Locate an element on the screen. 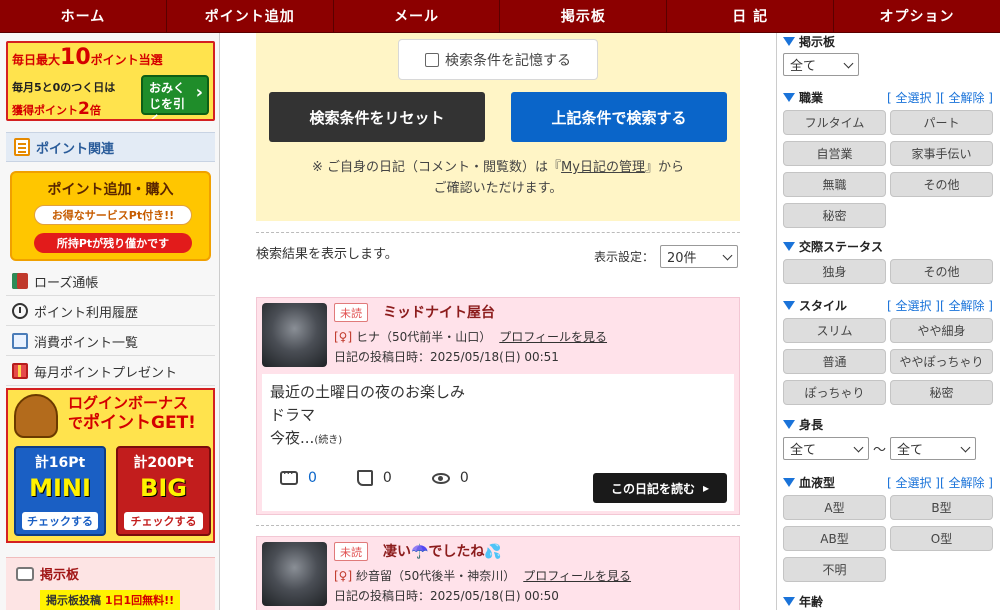 Image resolution: width=1000 pixels, height=610 pixels. read-diary-button: この日記を読む ▸ is located at coordinates (660, 488).